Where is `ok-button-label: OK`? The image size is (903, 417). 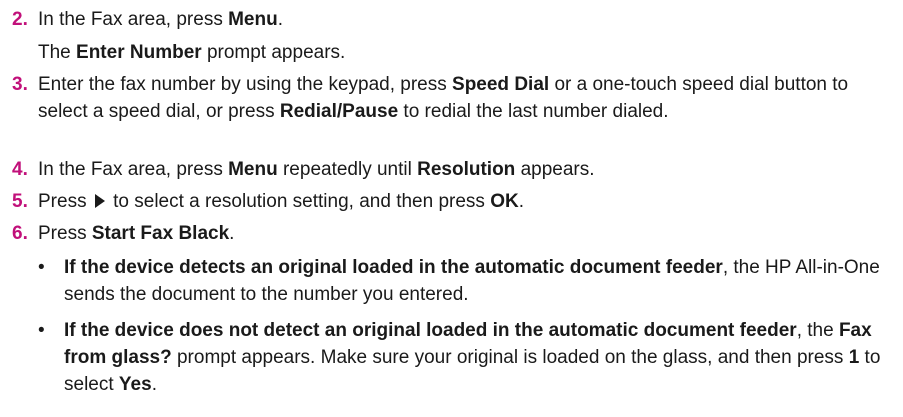 ok-button-label: OK is located at coordinates (504, 201).